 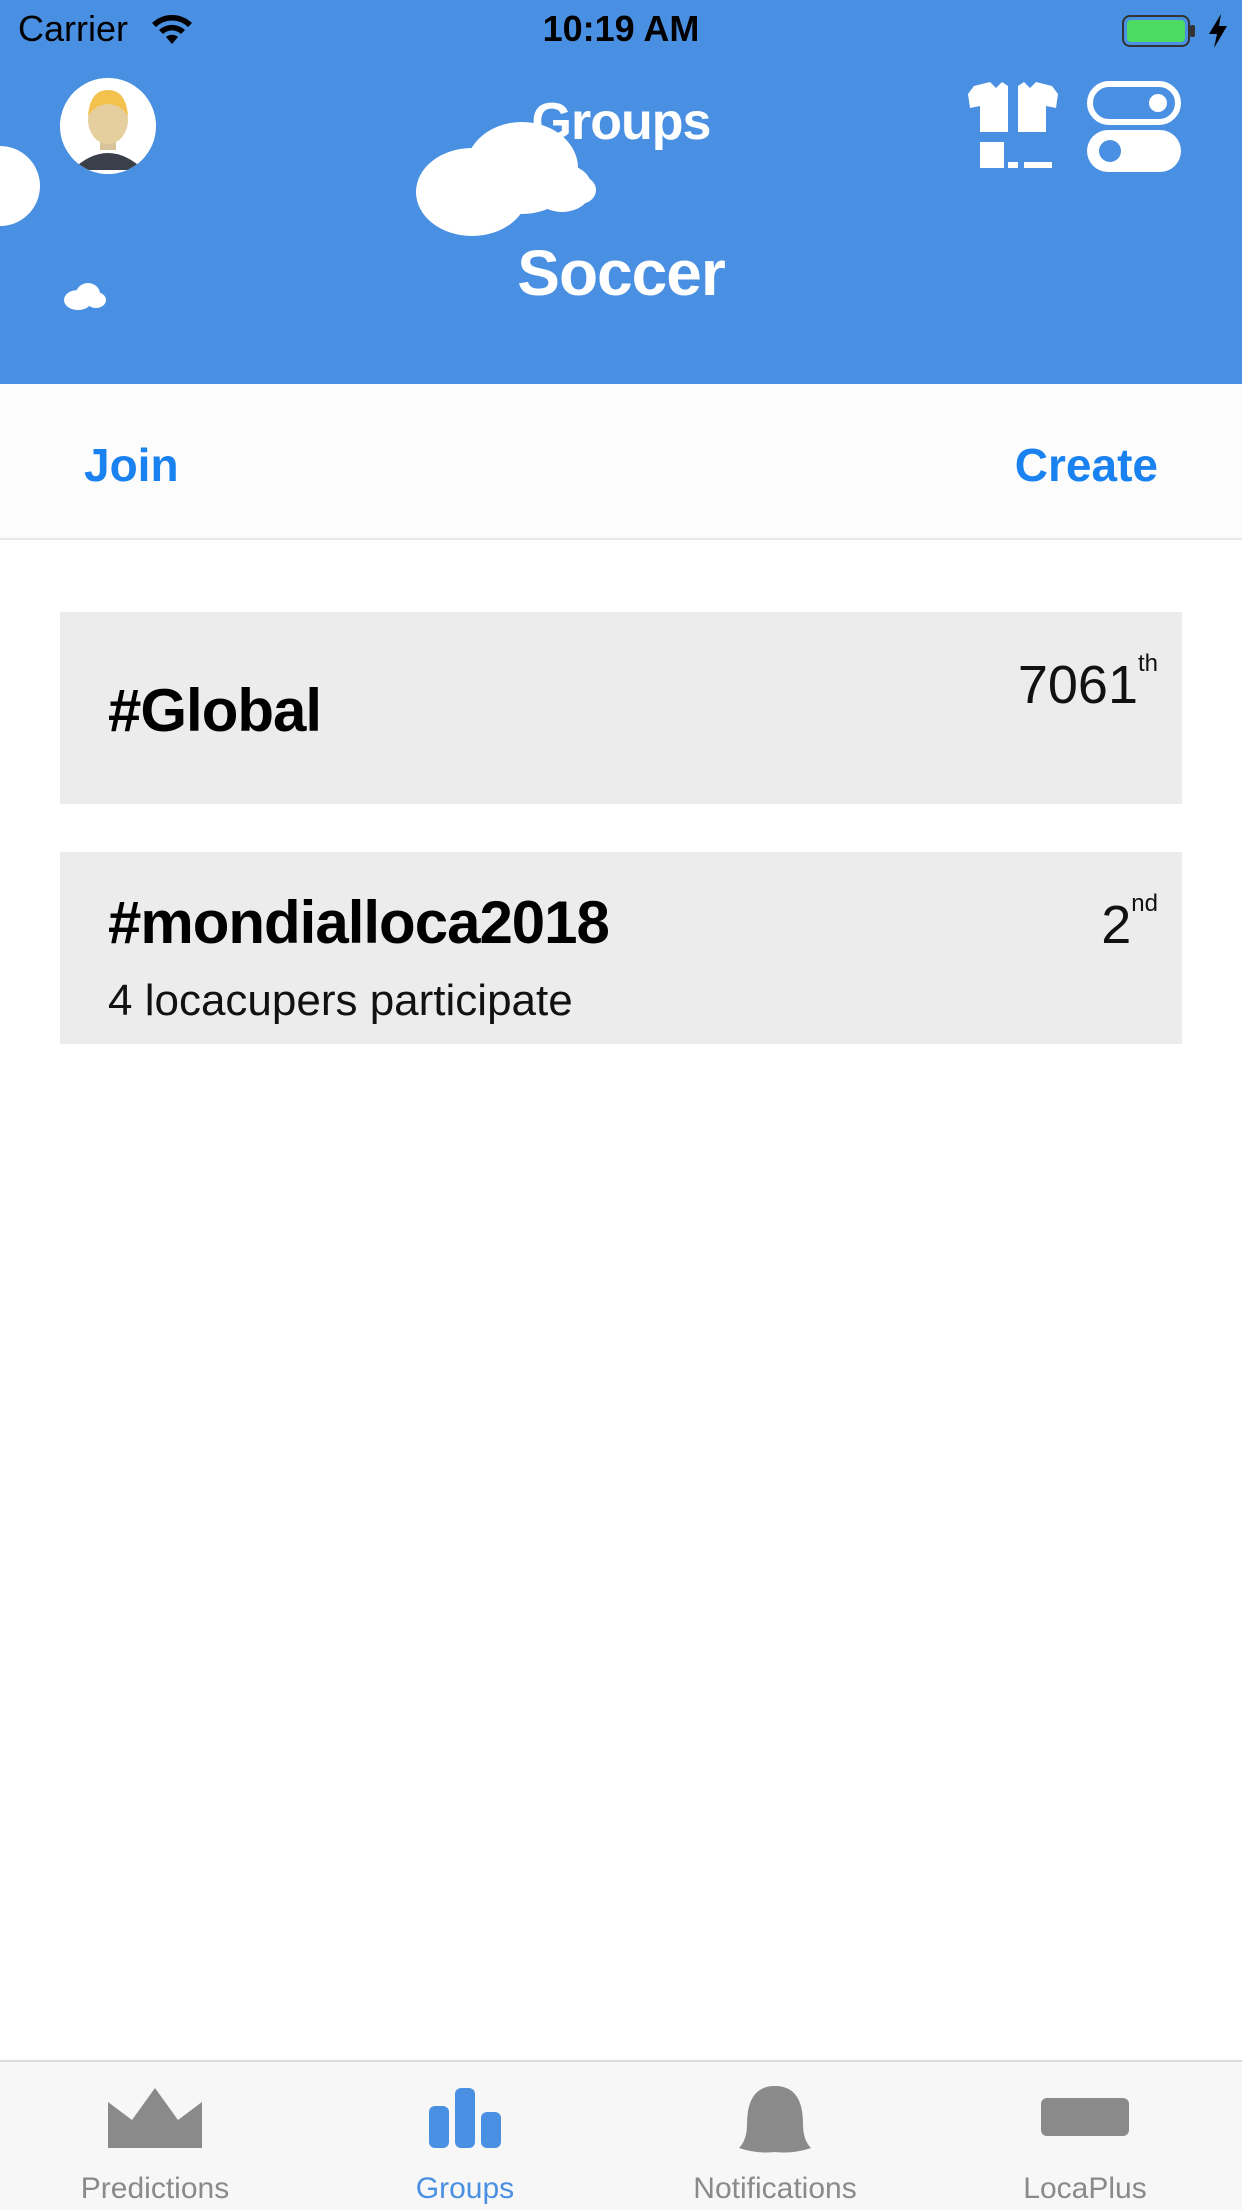 What do you see at coordinates (1129, 922) in the screenshot?
I see `group-rank: 2nd` at bounding box center [1129, 922].